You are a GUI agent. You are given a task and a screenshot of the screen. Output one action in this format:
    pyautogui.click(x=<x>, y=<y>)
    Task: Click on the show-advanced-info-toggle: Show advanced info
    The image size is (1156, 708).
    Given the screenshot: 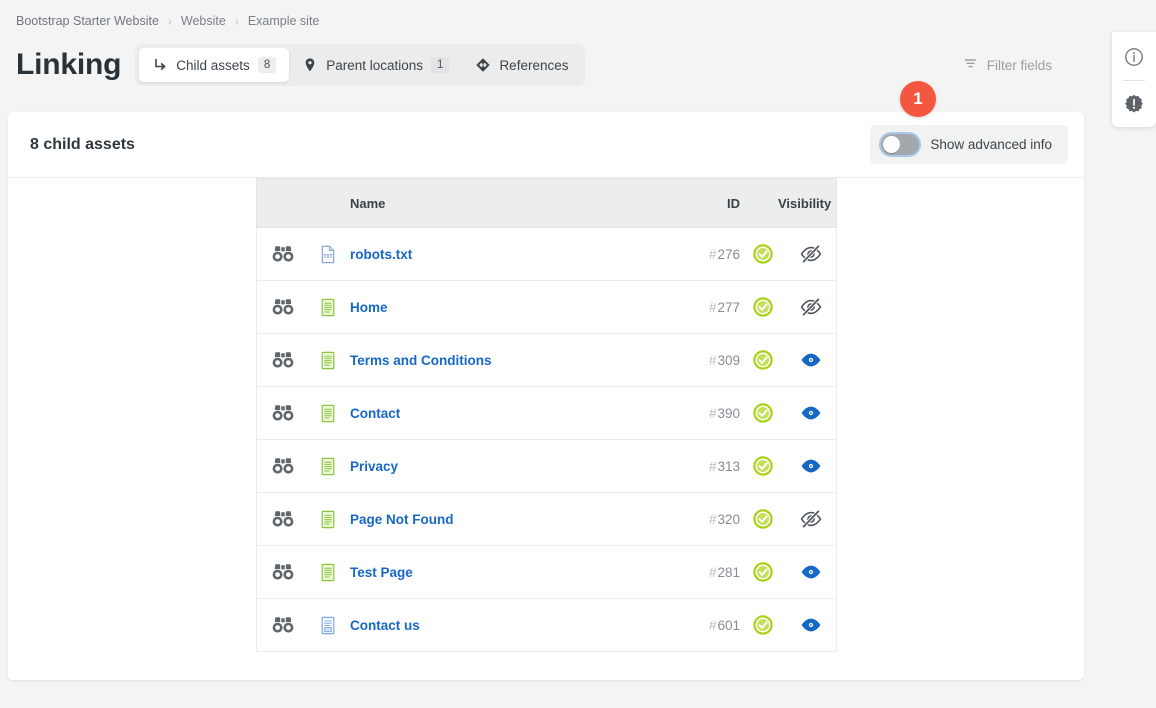 What is the action you would take?
    pyautogui.click(x=969, y=144)
    